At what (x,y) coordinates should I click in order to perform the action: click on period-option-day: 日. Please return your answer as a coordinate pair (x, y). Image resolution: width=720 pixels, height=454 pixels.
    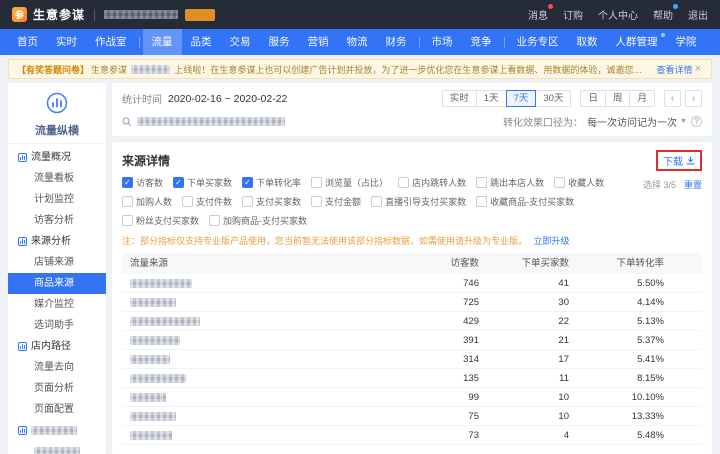
    Looking at the image, I should click on (593, 98).